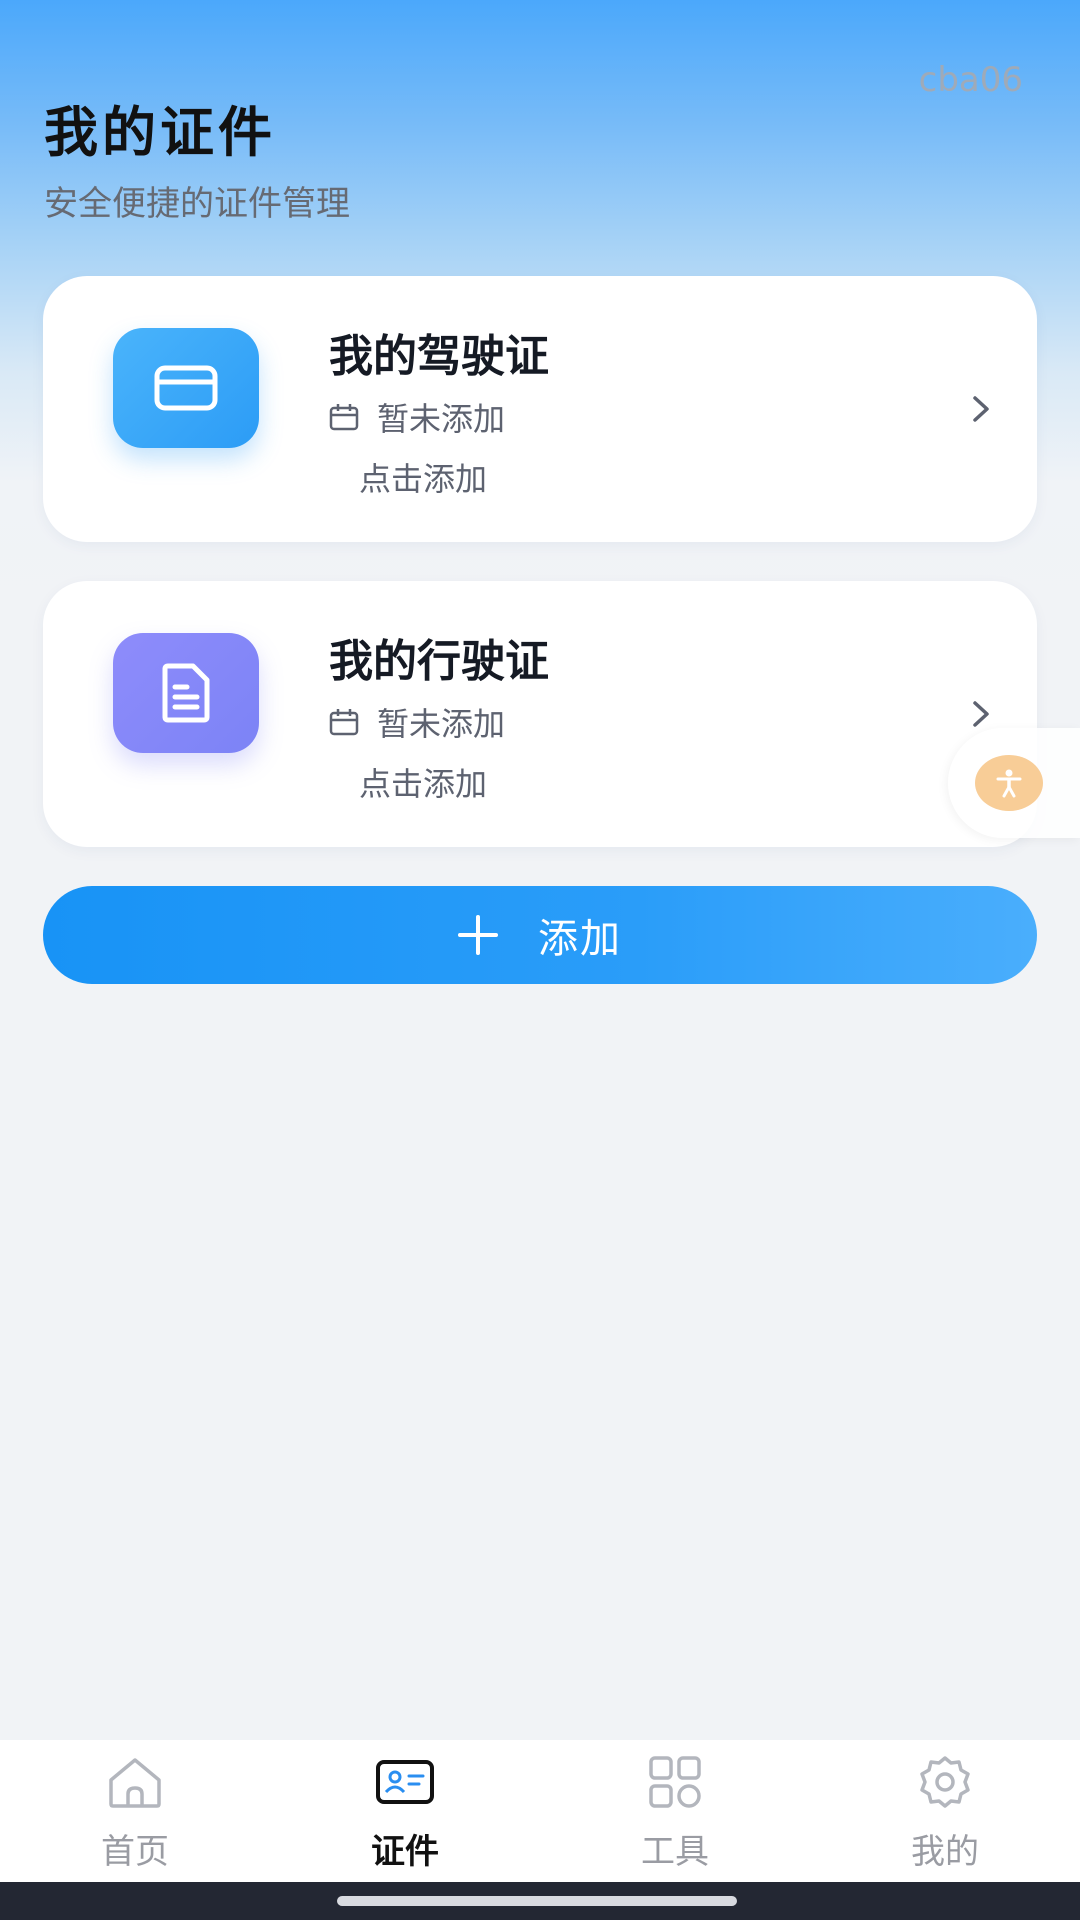  What do you see at coordinates (675, 1782) in the screenshot?
I see `grid-icon` at bounding box center [675, 1782].